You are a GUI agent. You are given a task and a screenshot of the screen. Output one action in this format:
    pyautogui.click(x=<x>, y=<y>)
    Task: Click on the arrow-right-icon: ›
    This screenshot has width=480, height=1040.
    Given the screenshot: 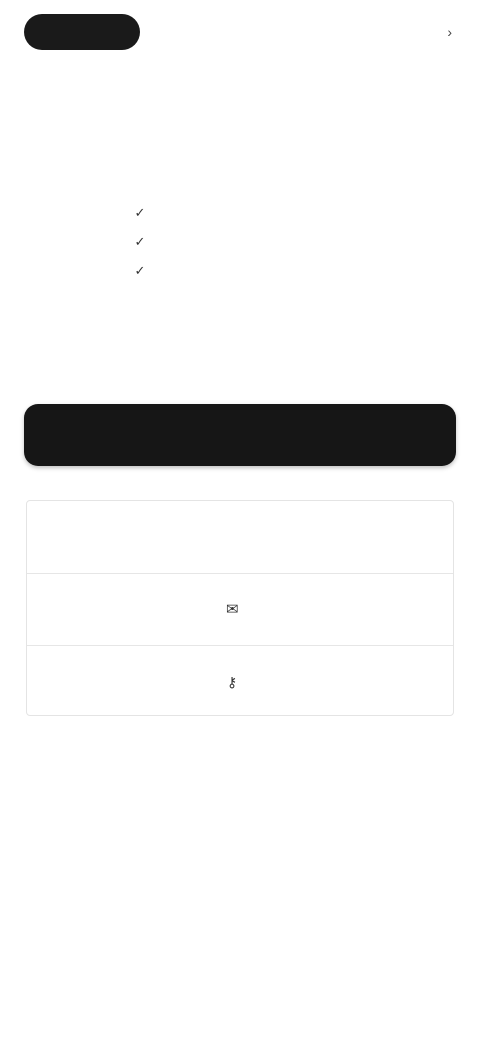 What is the action you would take?
    pyautogui.click(x=449, y=32)
    